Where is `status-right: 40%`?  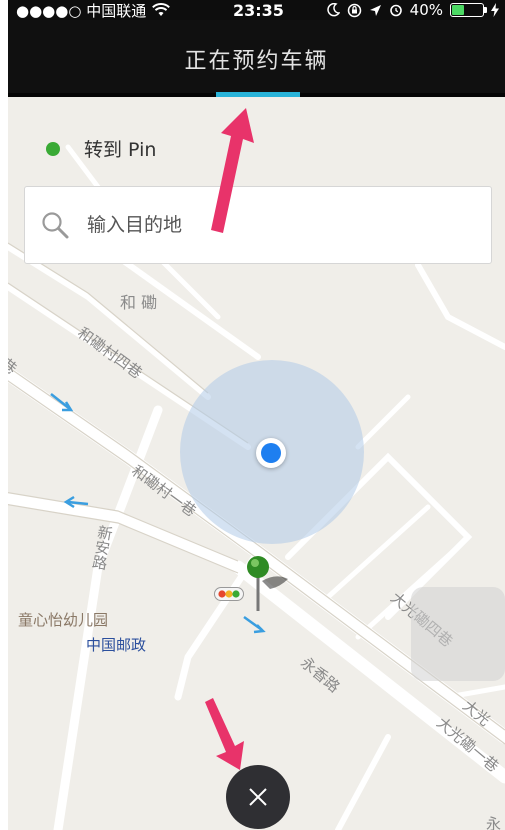
status-right: 40% is located at coordinates (412, 10).